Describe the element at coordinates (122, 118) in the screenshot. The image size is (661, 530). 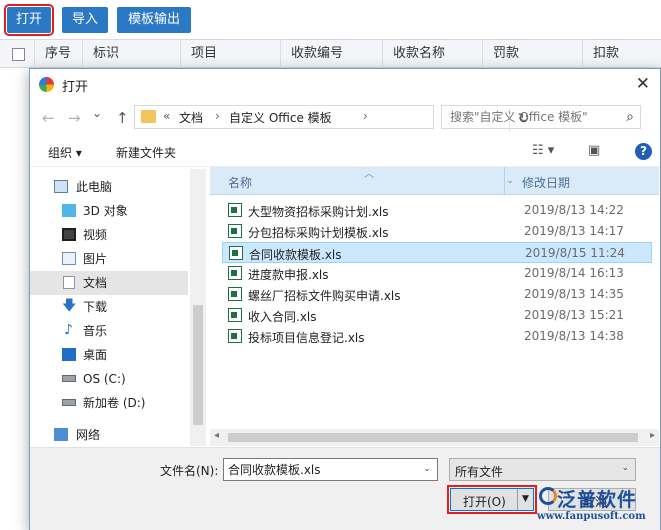
I see `up-arrow-icon: ↑` at that location.